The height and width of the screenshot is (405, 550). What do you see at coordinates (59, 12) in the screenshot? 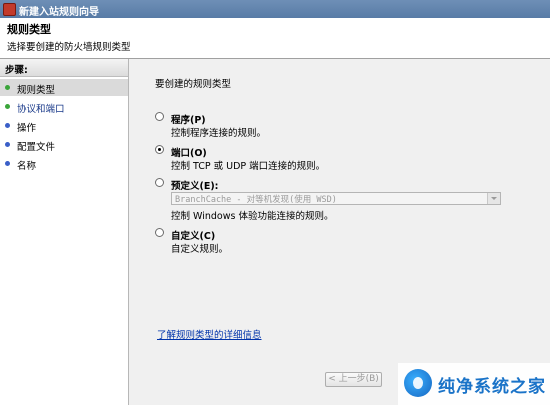
I see `window-title: 新建入站规则向导` at bounding box center [59, 12].